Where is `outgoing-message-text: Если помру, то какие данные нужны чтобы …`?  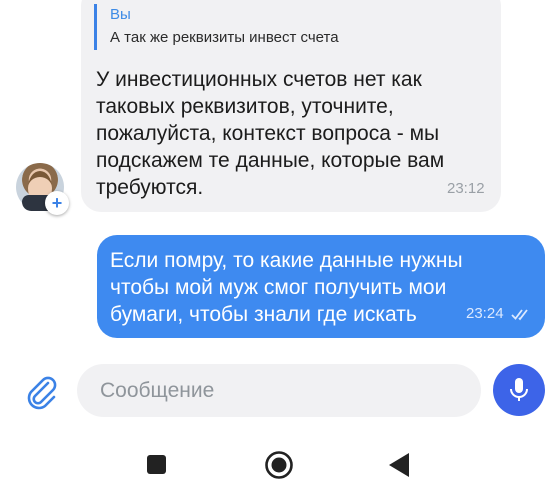
outgoing-message-text: Если помру, то какие данные нужны чтобы … is located at coordinates (310, 287).